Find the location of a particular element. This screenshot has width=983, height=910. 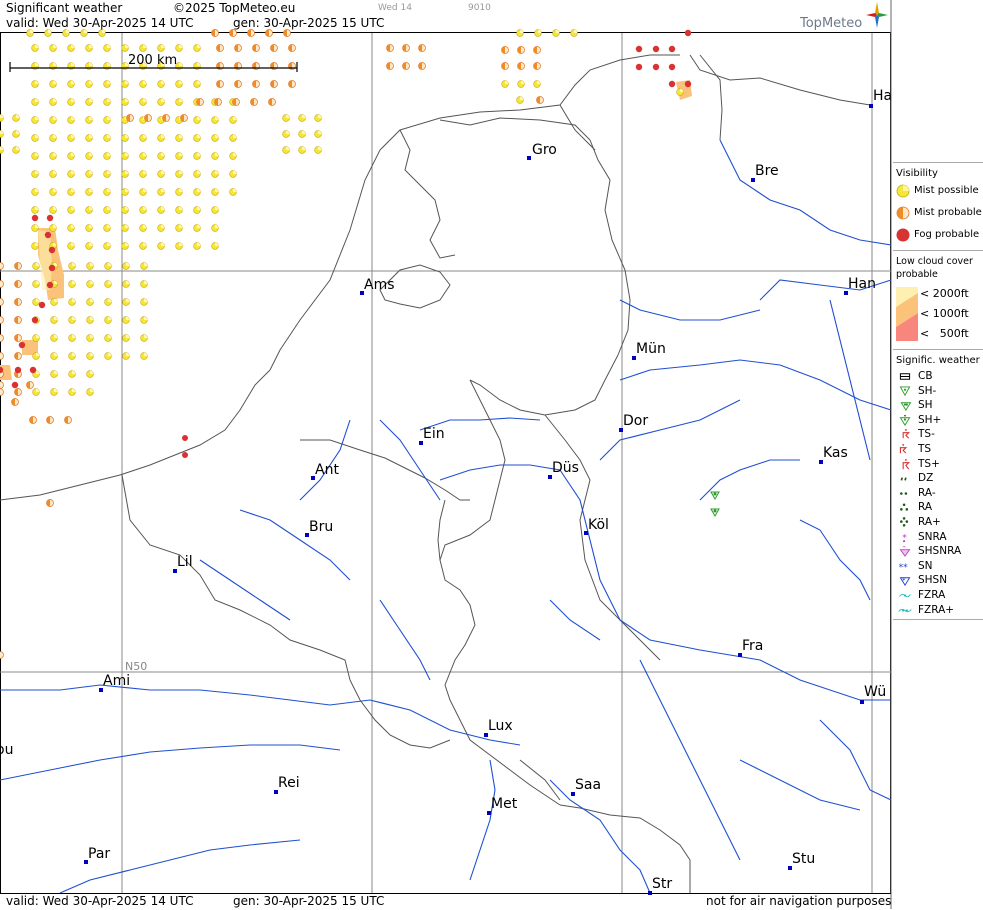

shower-icon is located at coordinates (906, 407).